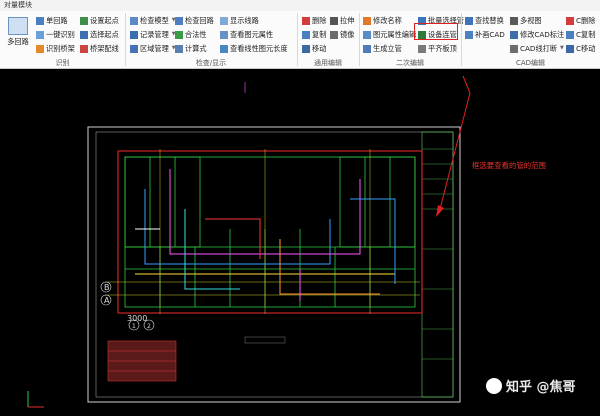  What do you see at coordinates (40, 20) in the screenshot?
I see `single-loop-icon` at bounding box center [40, 20].